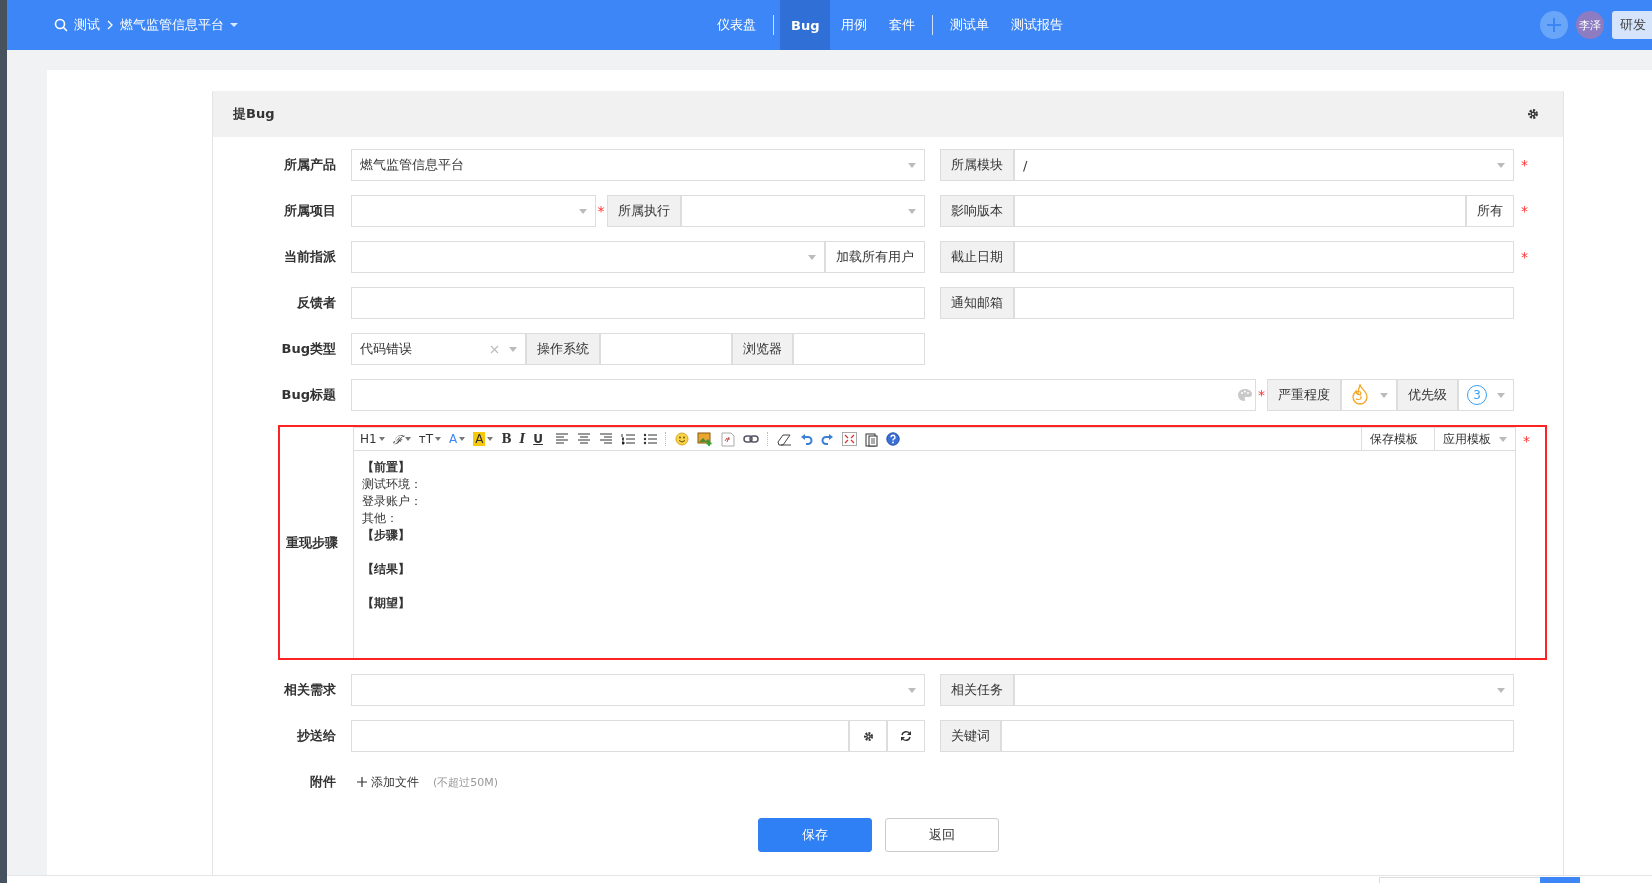 The height and width of the screenshot is (883, 1652). What do you see at coordinates (1554, 25) in the screenshot?
I see `add-icon` at bounding box center [1554, 25].